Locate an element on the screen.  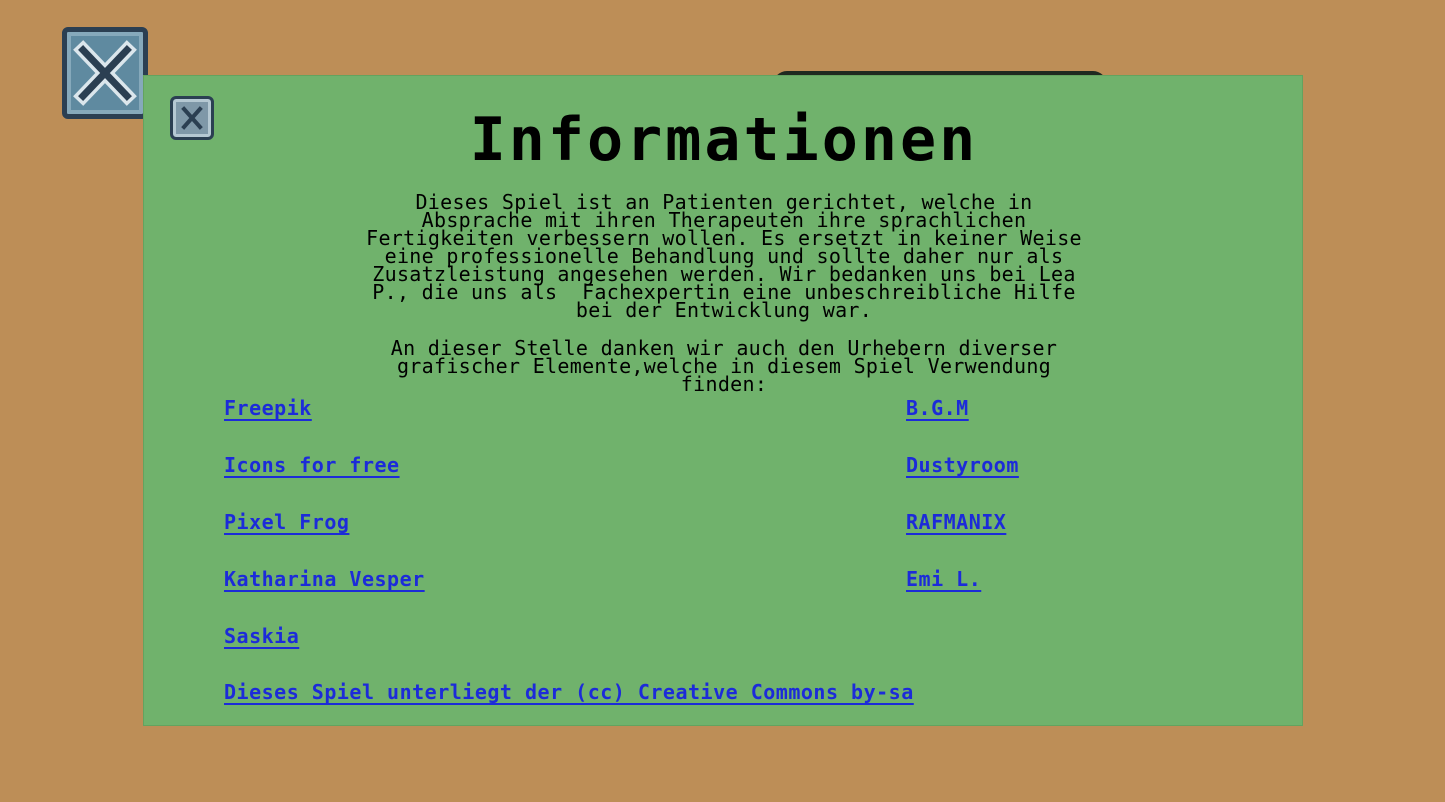
background-close-button is located at coordinates (105, 73).